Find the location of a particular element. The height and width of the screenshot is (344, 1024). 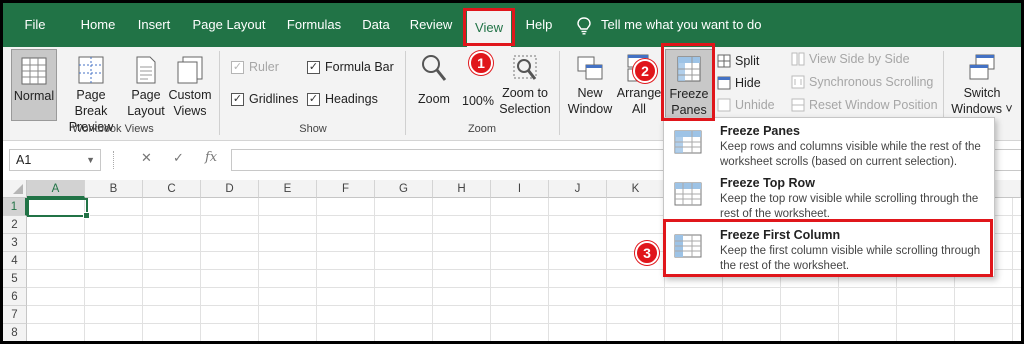

zoom-to-selection-button: Zoom to Selection is located at coordinates (525, 85).